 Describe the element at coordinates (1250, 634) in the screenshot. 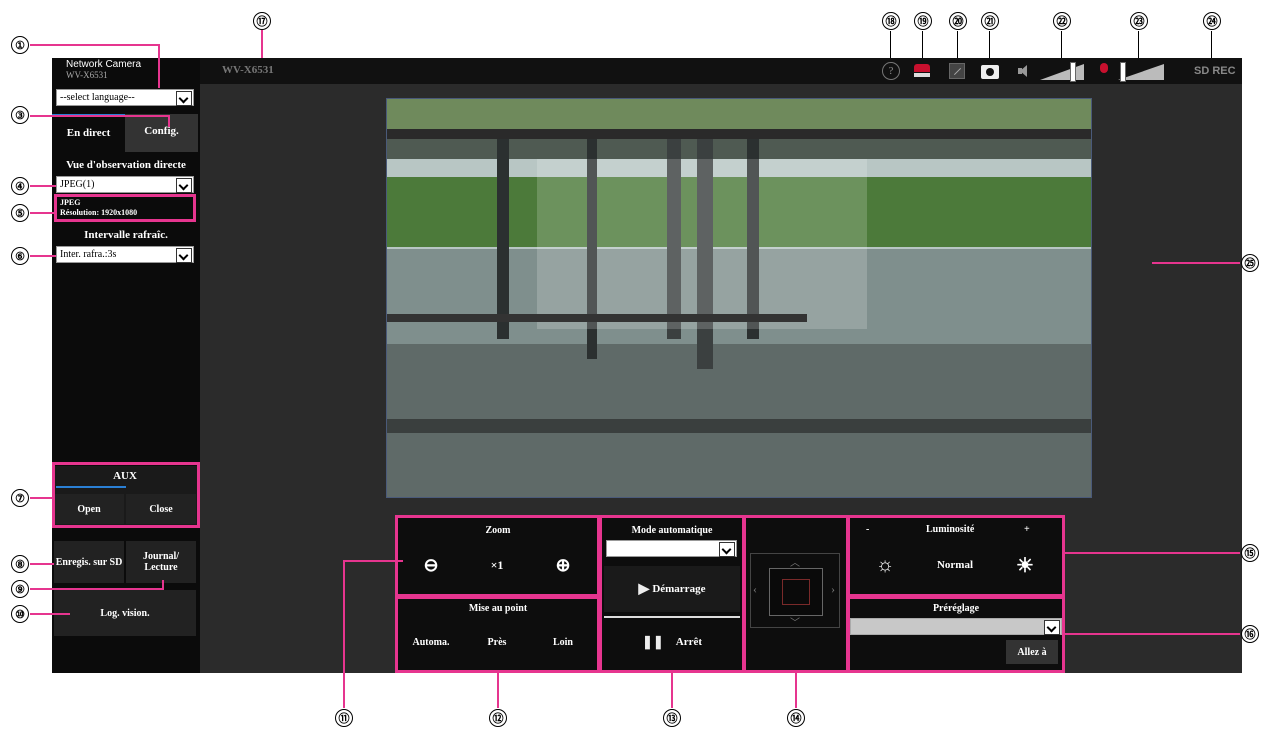

I see `callout-16: ⑯` at that location.